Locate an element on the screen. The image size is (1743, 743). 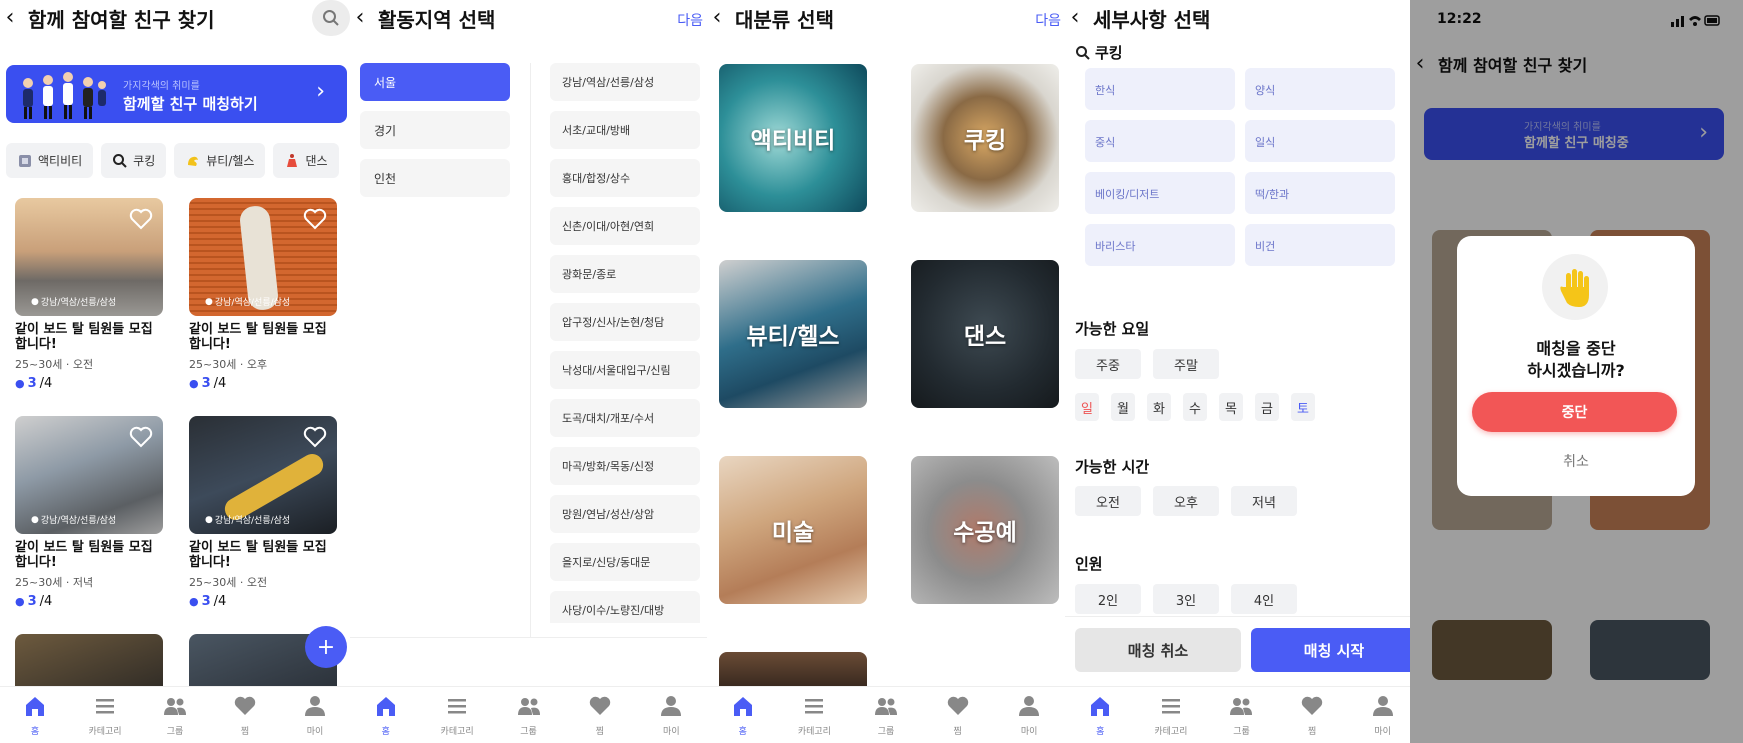
subregion-item: 압구정/신사/논현/청담 is located at coordinates (625, 322).